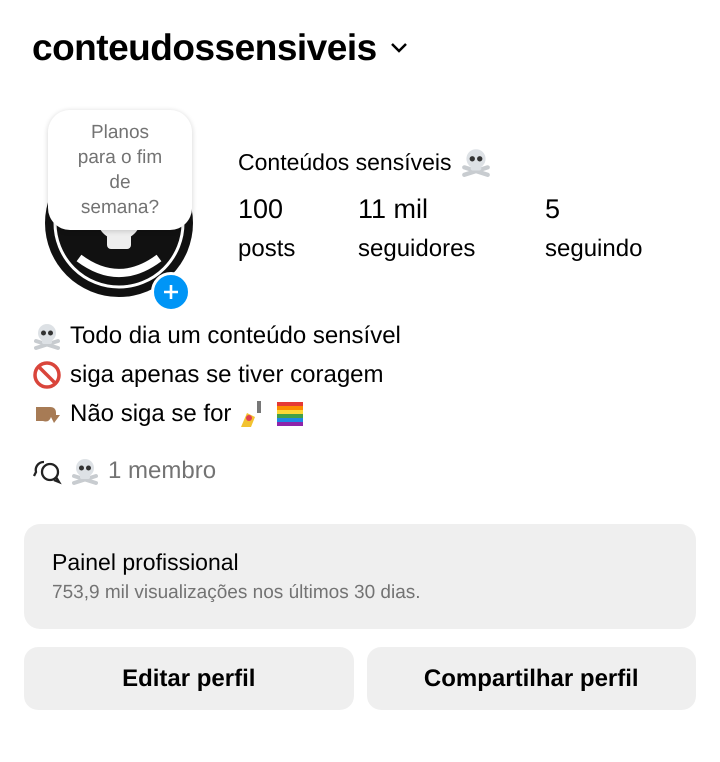 This screenshot has width=720, height=762. I want to click on bio-text: siga apenas se tiver coragem, so click(227, 375).